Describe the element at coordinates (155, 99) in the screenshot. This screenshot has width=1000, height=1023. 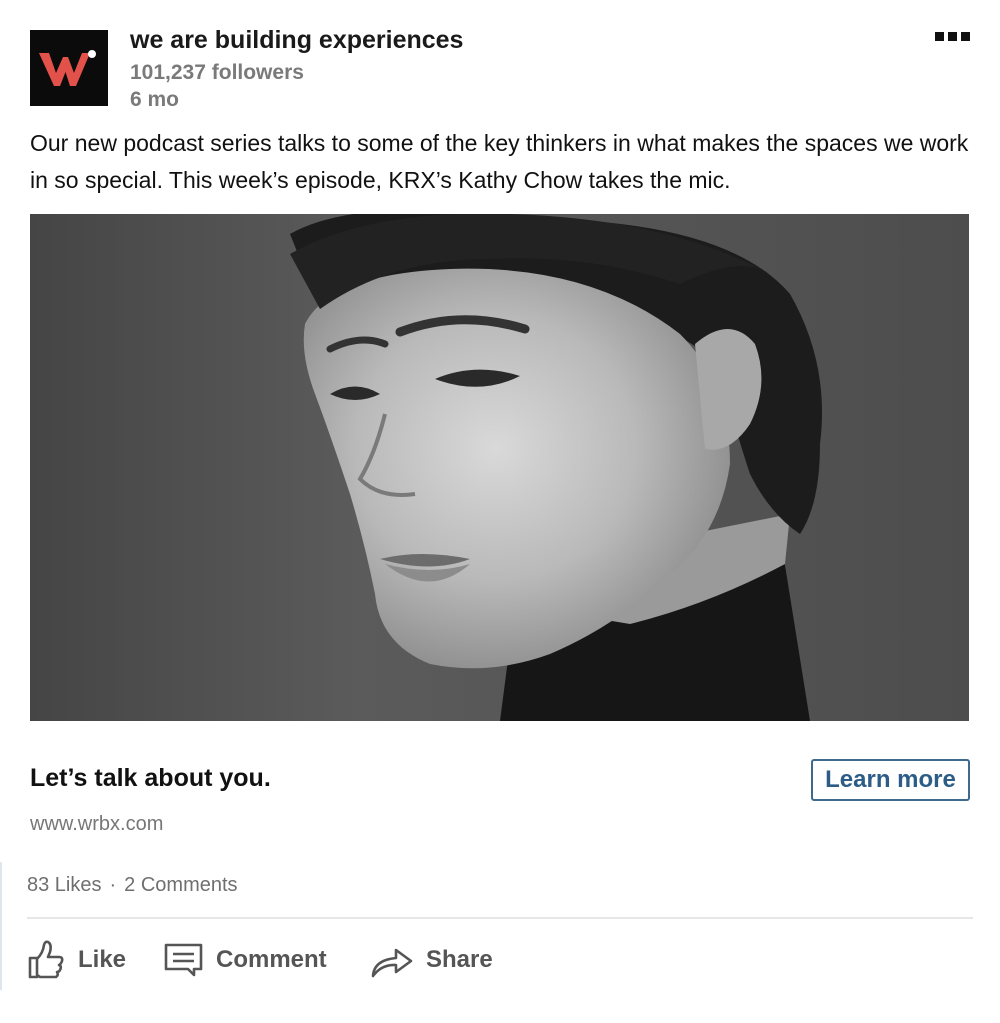
I see `post-age: 6 mo` at that location.